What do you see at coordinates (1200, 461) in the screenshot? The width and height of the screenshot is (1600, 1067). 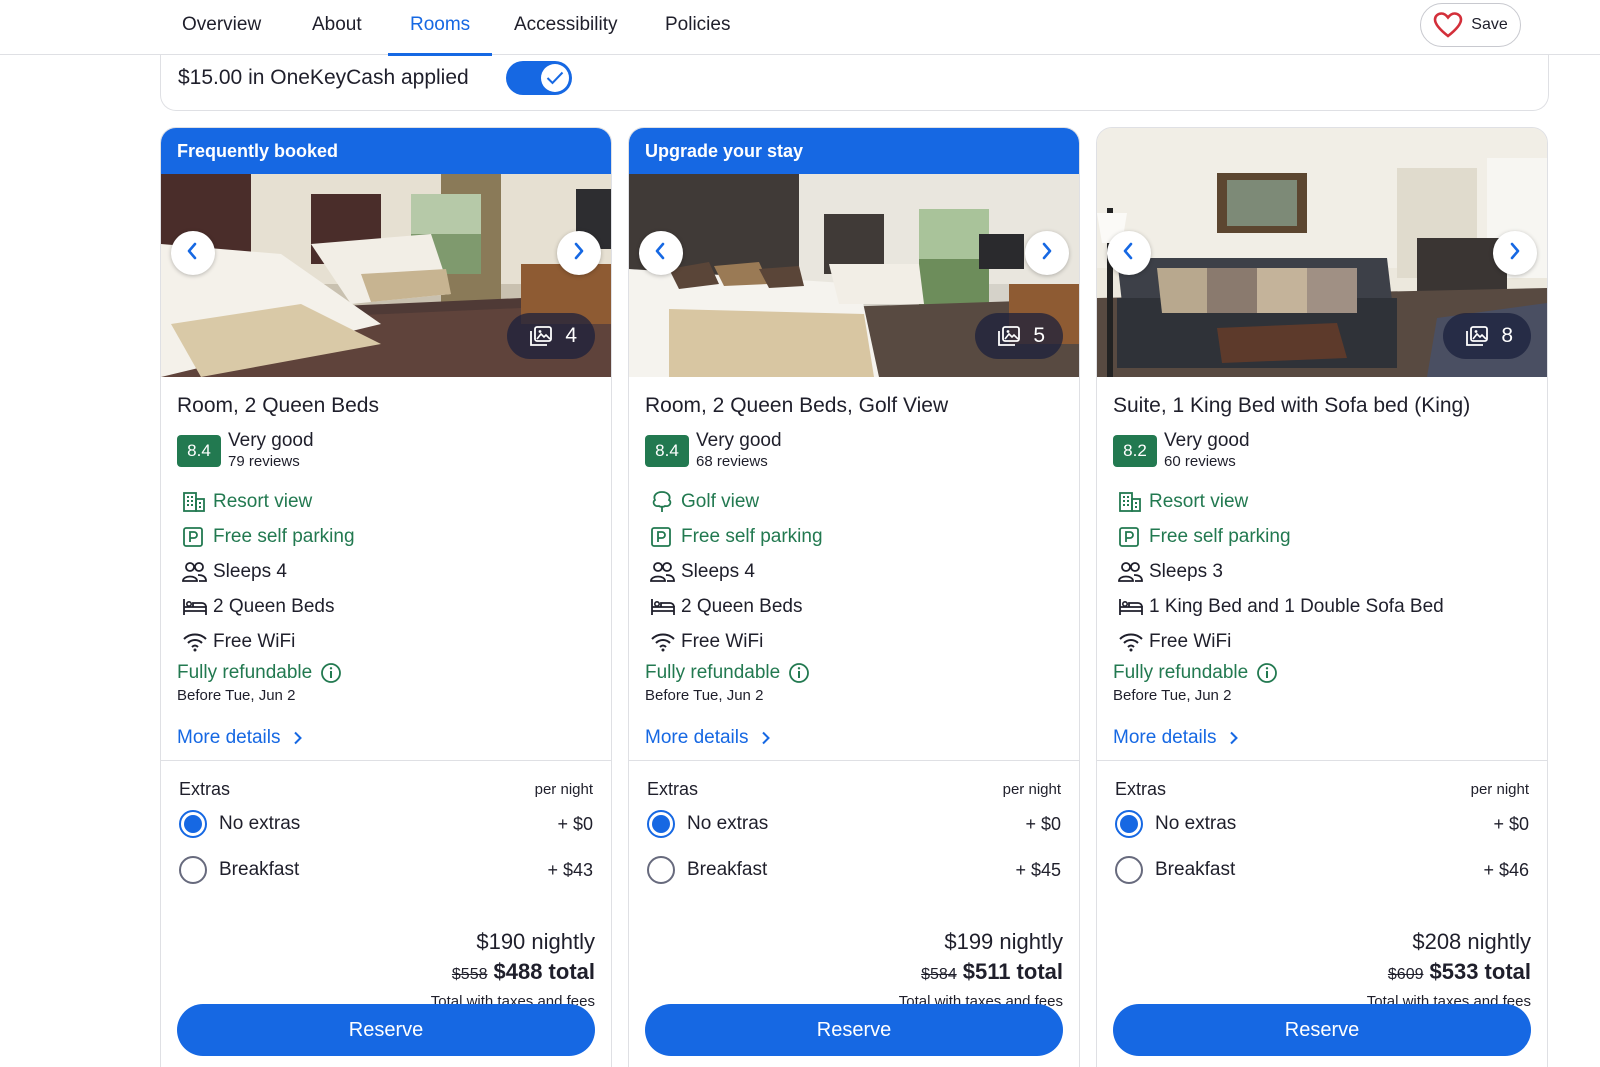 I see `review-count: 60 reviews` at bounding box center [1200, 461].